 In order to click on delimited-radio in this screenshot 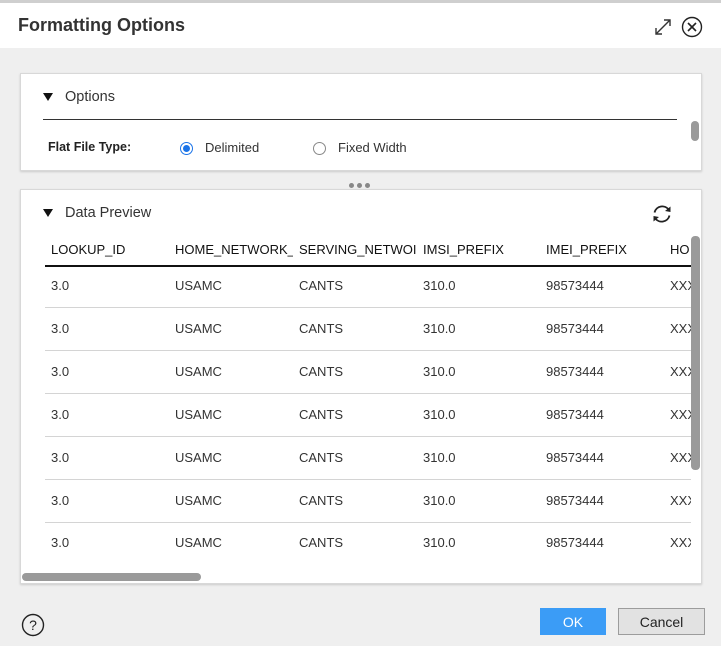, I will do `click(186, 148)`.